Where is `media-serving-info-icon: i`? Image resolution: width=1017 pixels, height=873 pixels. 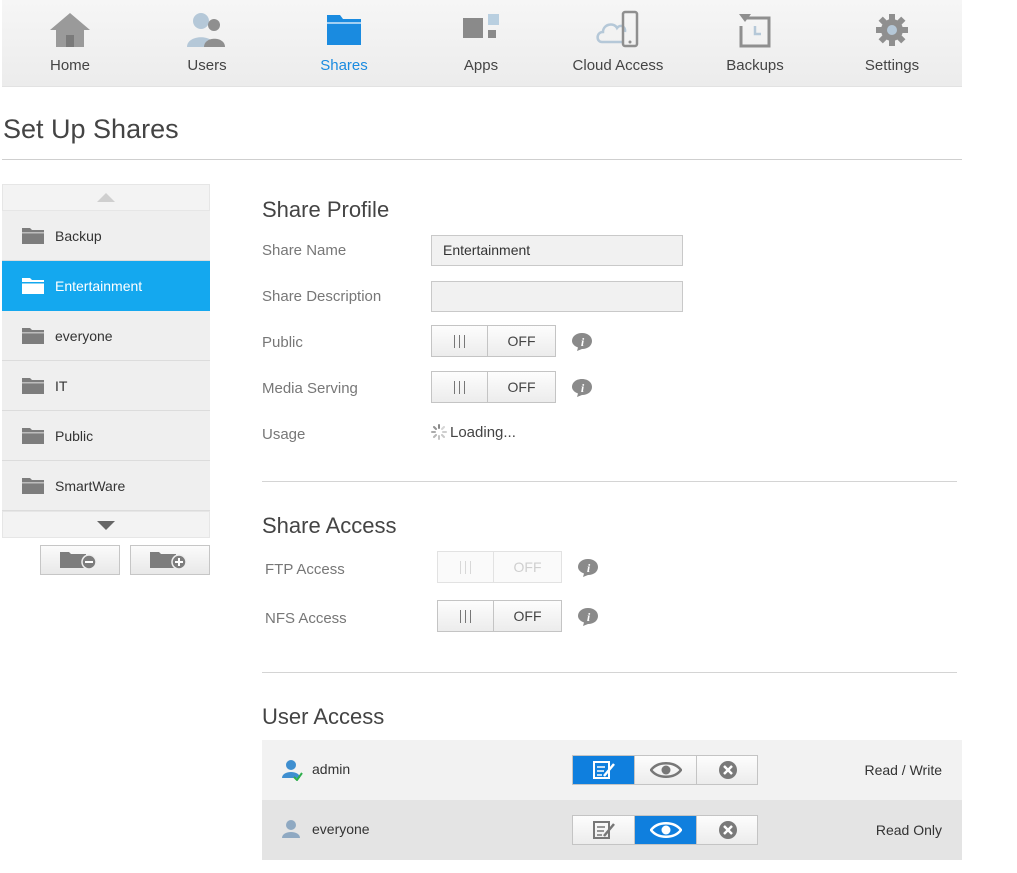 media-serving-info-icon: i is located at coordinates (582, 388).